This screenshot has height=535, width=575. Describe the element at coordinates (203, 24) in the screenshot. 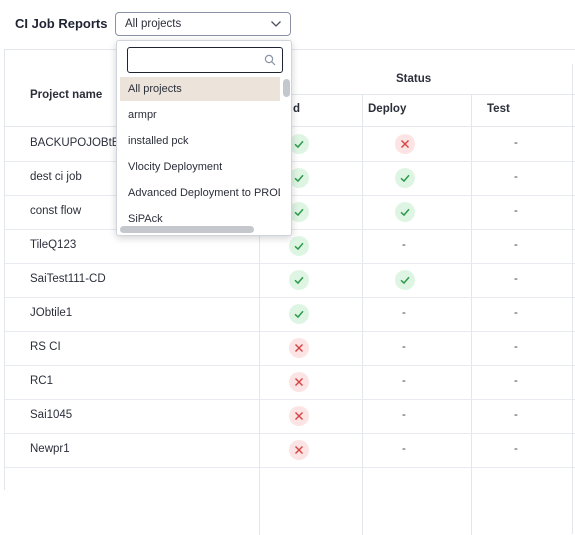

I see `project-select: All projects` at that location.